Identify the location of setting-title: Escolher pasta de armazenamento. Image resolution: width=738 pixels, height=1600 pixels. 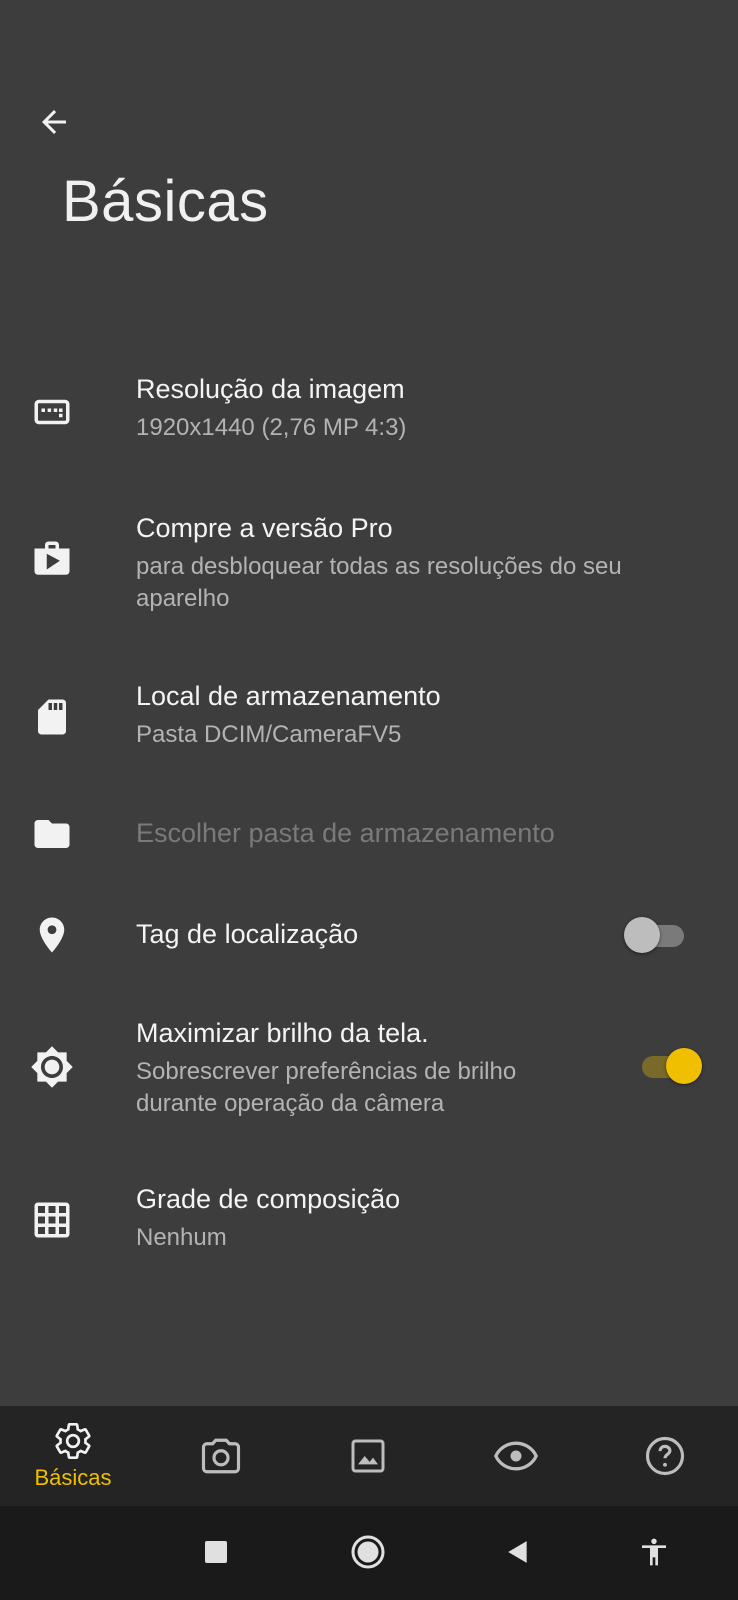
(345, 833).